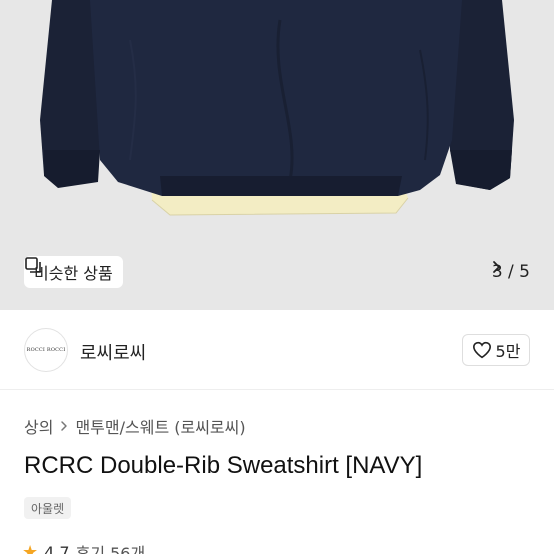 The height and width of the screenshot is (554, 554). I want to click on seller-avatar: ROCCI ROCCI, so click(46, 350).